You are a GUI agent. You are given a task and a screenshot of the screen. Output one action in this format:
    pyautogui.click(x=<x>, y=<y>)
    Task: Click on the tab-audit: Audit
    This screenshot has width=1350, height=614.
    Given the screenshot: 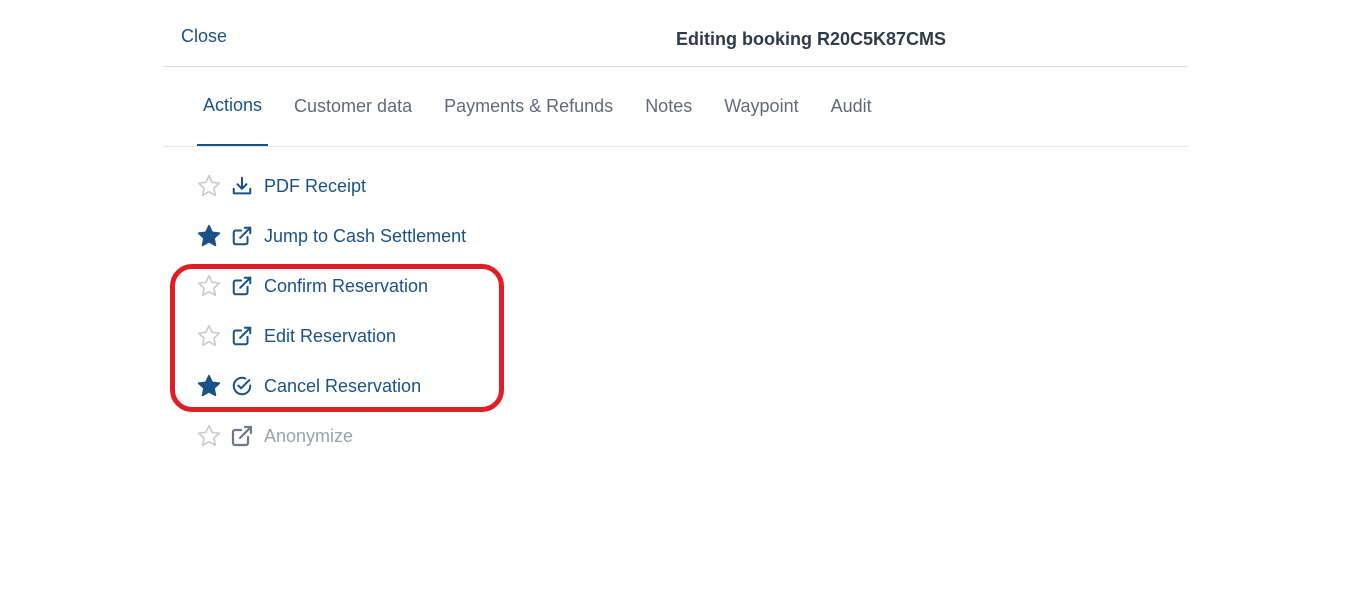 What is the action you would take?
    pyautogui.click(x=851, y=106)
    